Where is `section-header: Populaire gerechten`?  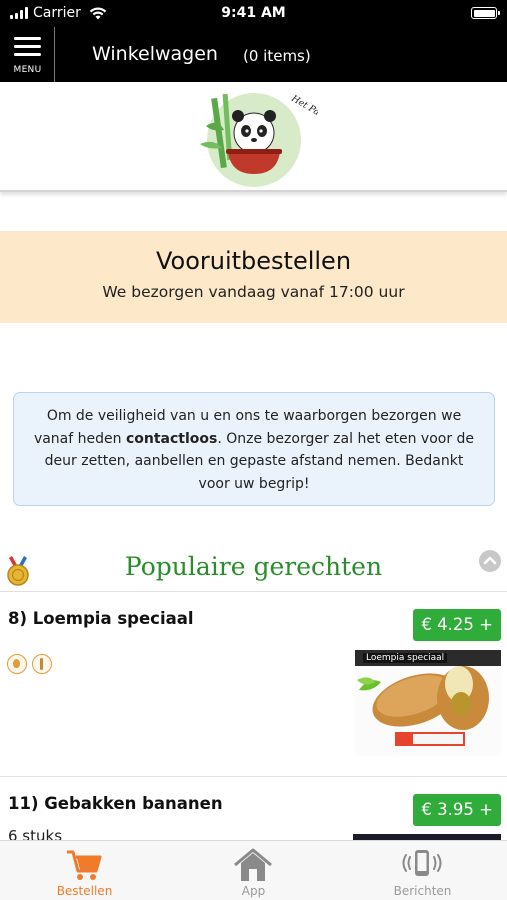 section-header: Populaire gerechten is located at coordinates (253, 569).